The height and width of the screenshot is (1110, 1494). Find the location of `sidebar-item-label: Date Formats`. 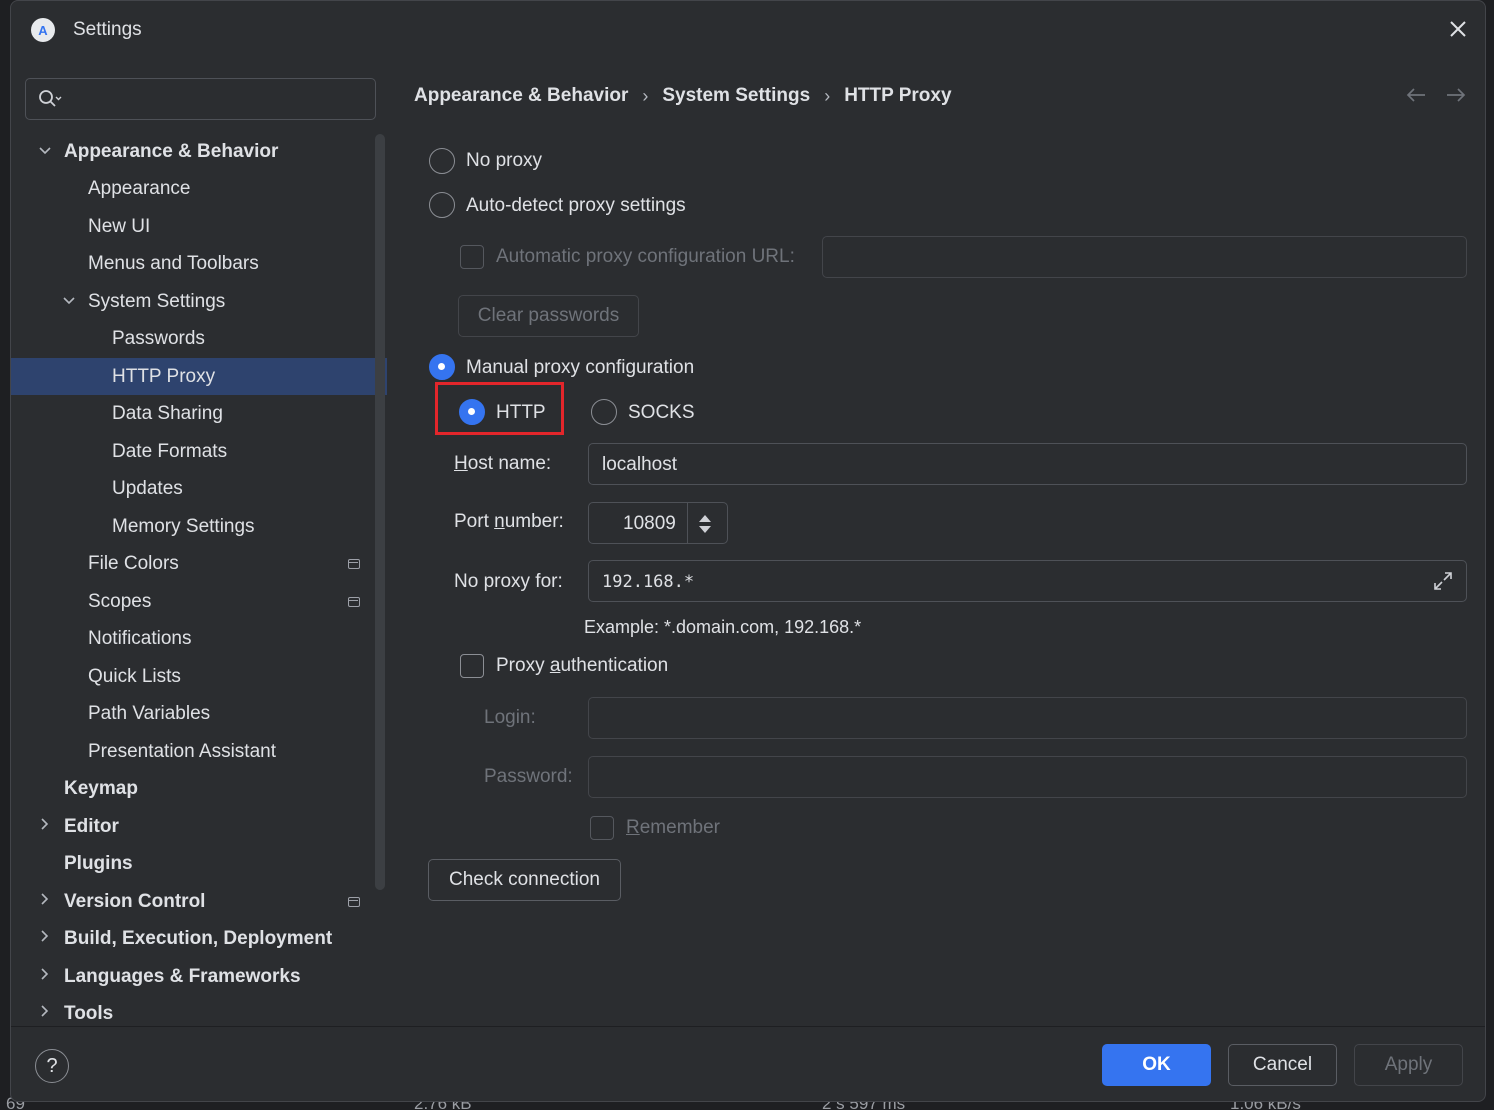

sidebar-item-label: Date Formats is located at coordinates (170, 451).